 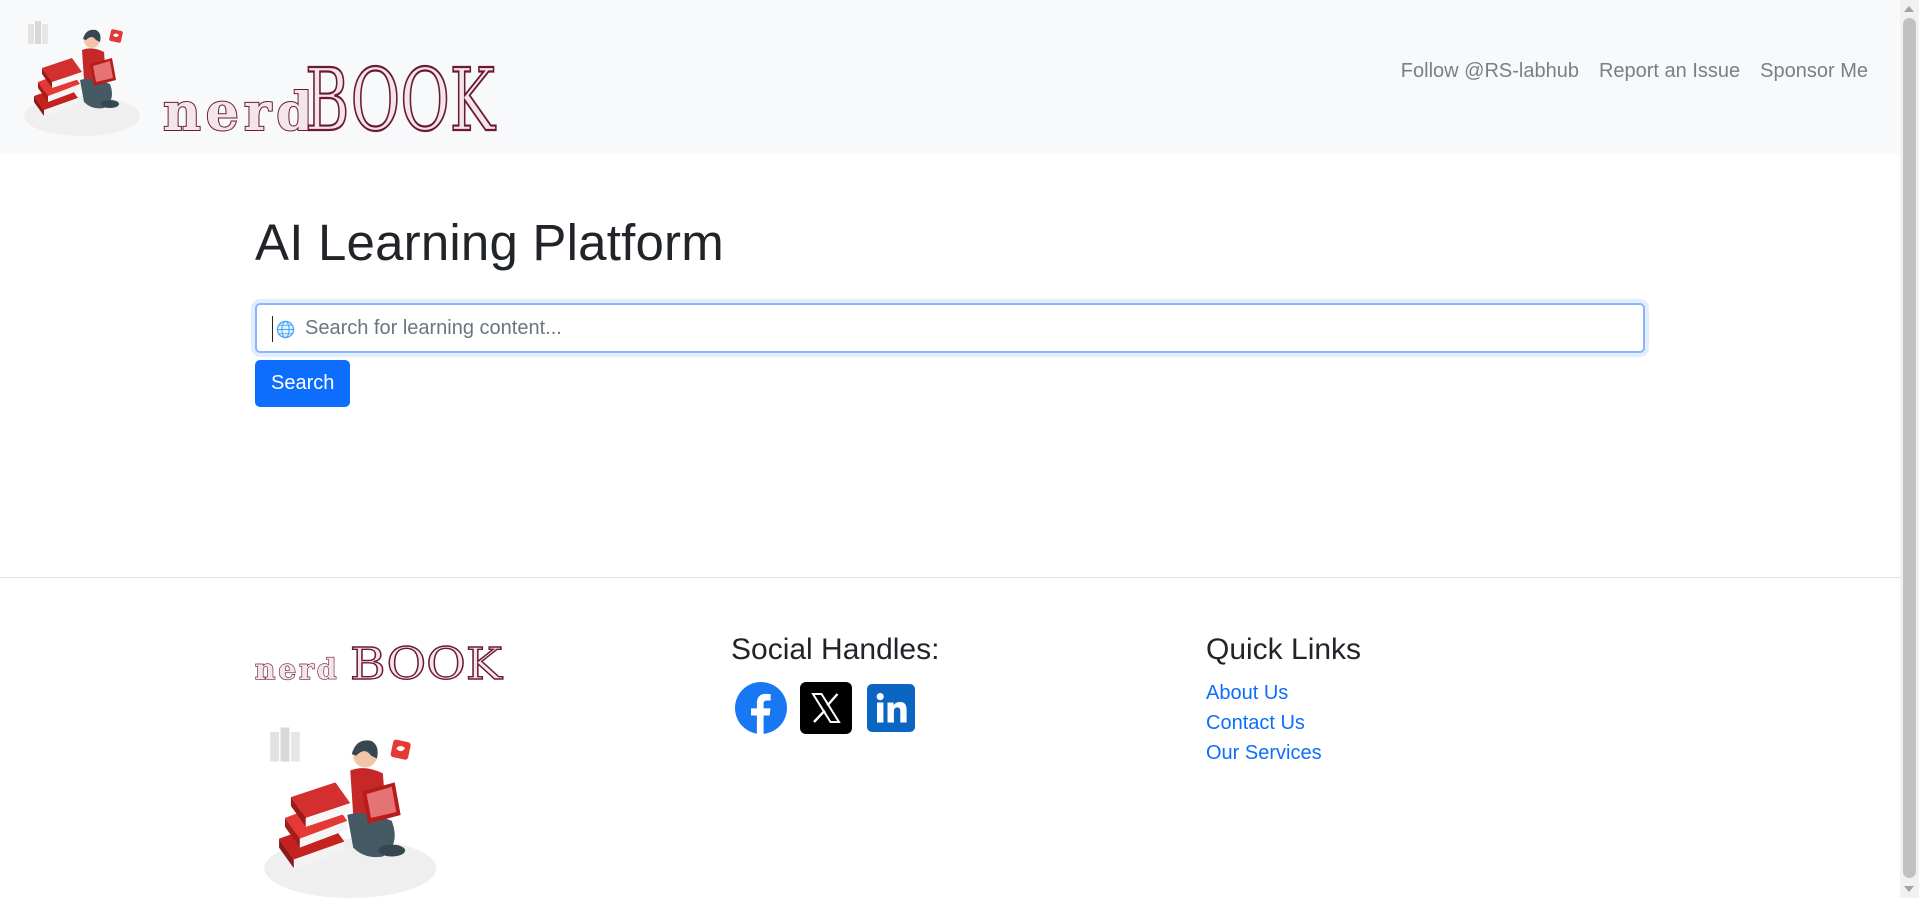 I want to click on facebook-icon, so click(x=761, y=708).